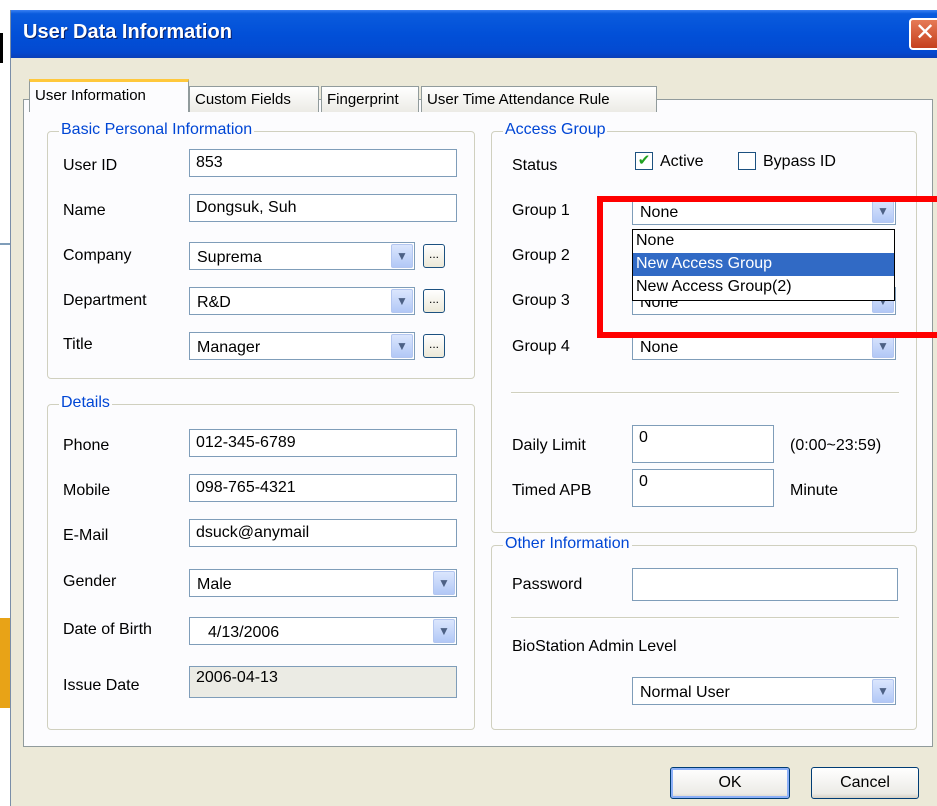 Image resolution: width=937 pixels, height=806 pixels. Describe the element at coordinates (535, 165) in the screenshot. I see `status-label: Status` at that location.